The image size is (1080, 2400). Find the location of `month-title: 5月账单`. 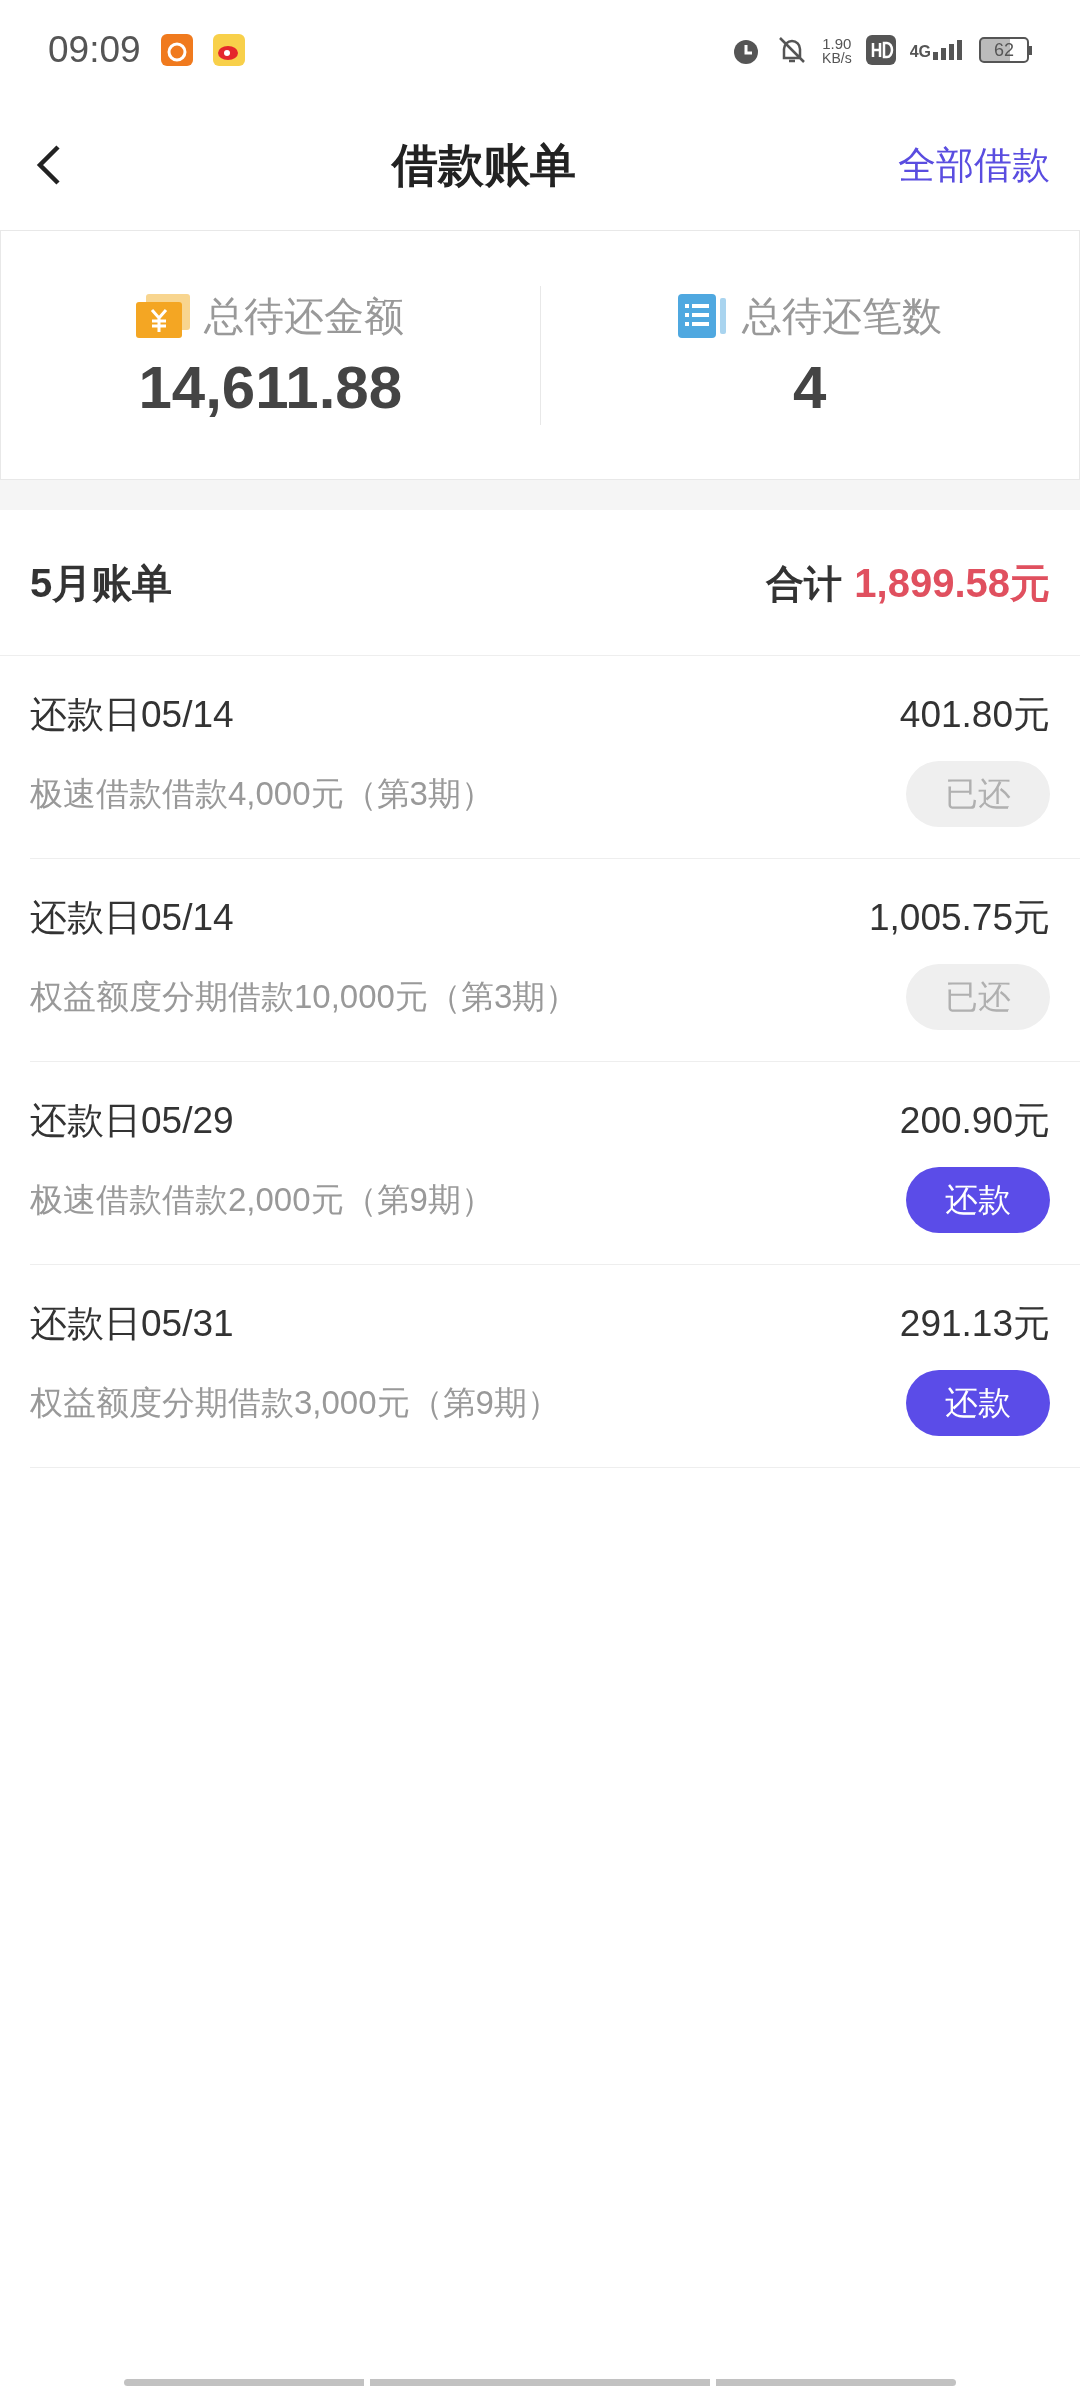

month-title: 5月账单 is located at coordinates (101, 583).